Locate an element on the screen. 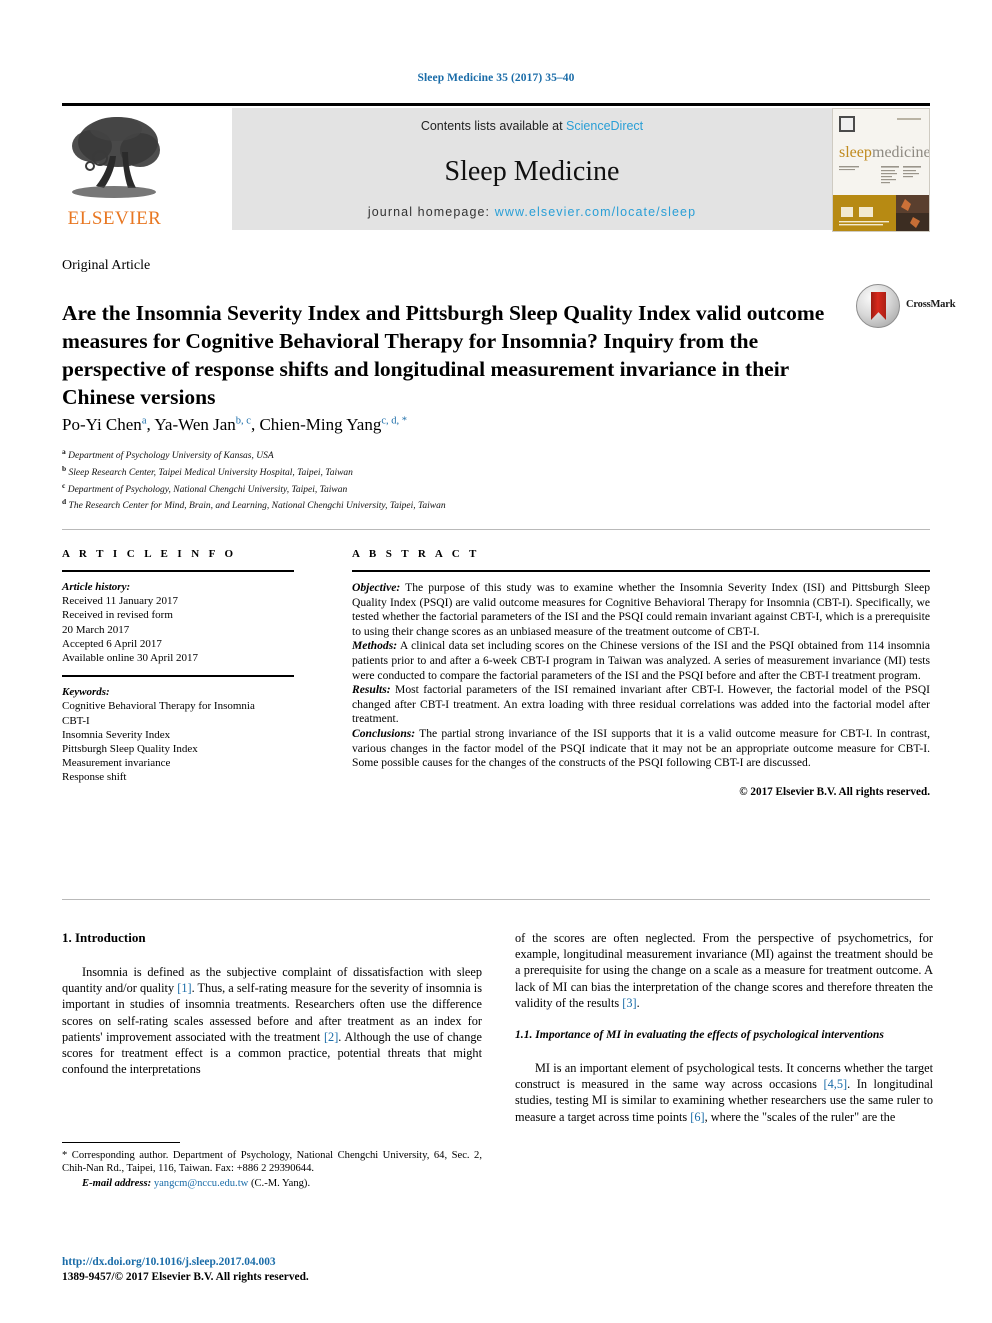 The image size is (992, 1323). email-link: yangcm@nccu.edu.tw is located at coordinates (201, 1183).